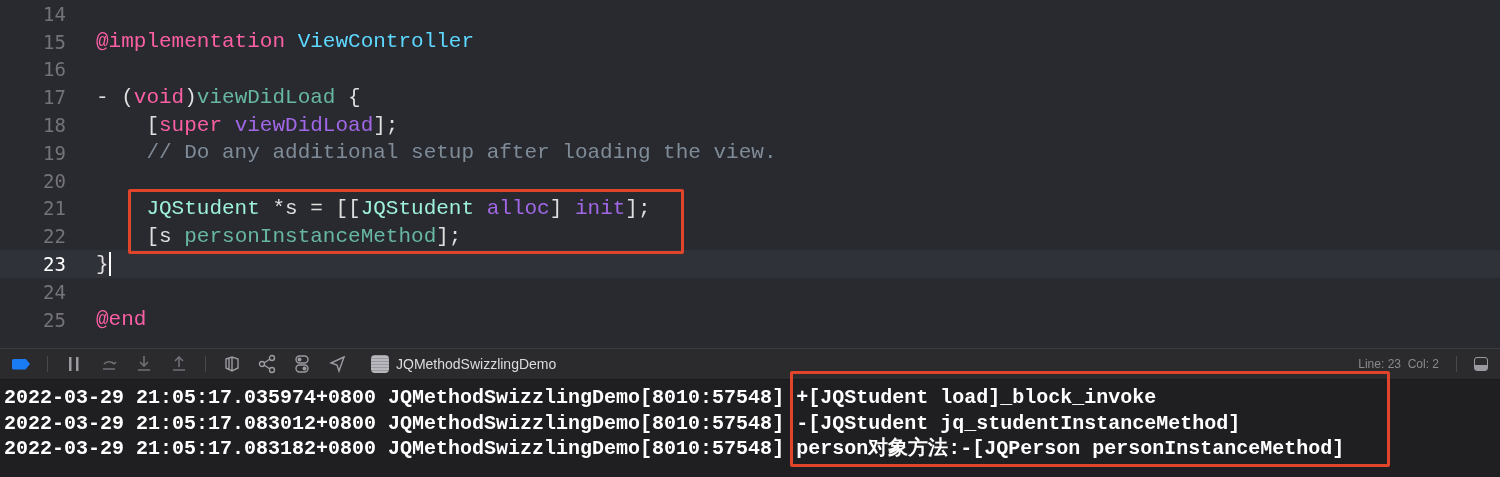 The width and height of the screenshot is (1500, 477). What do you see at coordinates (102, 264) in the screenshot?
I see `code-line: }` at bounding box center [102, 264].